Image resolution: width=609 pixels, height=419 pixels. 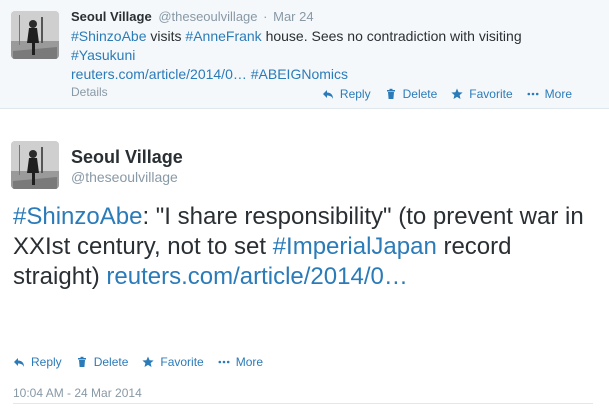 I want to click on tweet-text-segment: visits, so click(x=166, y=36).